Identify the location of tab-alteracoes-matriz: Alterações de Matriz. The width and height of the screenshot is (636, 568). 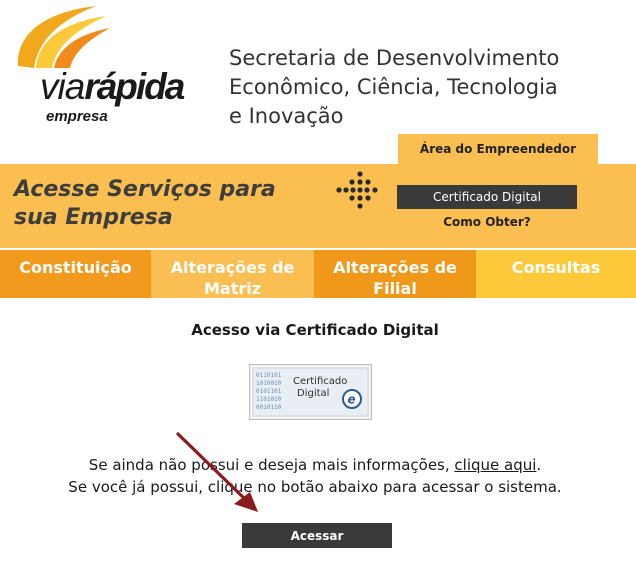
(232, 274).